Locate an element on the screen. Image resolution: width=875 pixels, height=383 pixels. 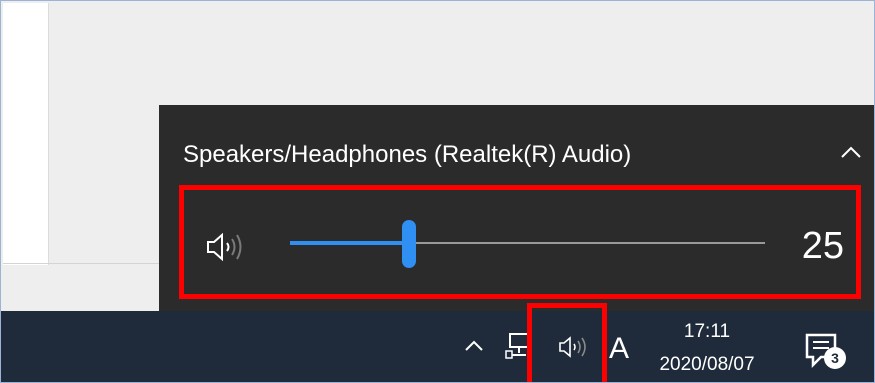
clock-time: 17:11 is located at coordinates (707, 331).